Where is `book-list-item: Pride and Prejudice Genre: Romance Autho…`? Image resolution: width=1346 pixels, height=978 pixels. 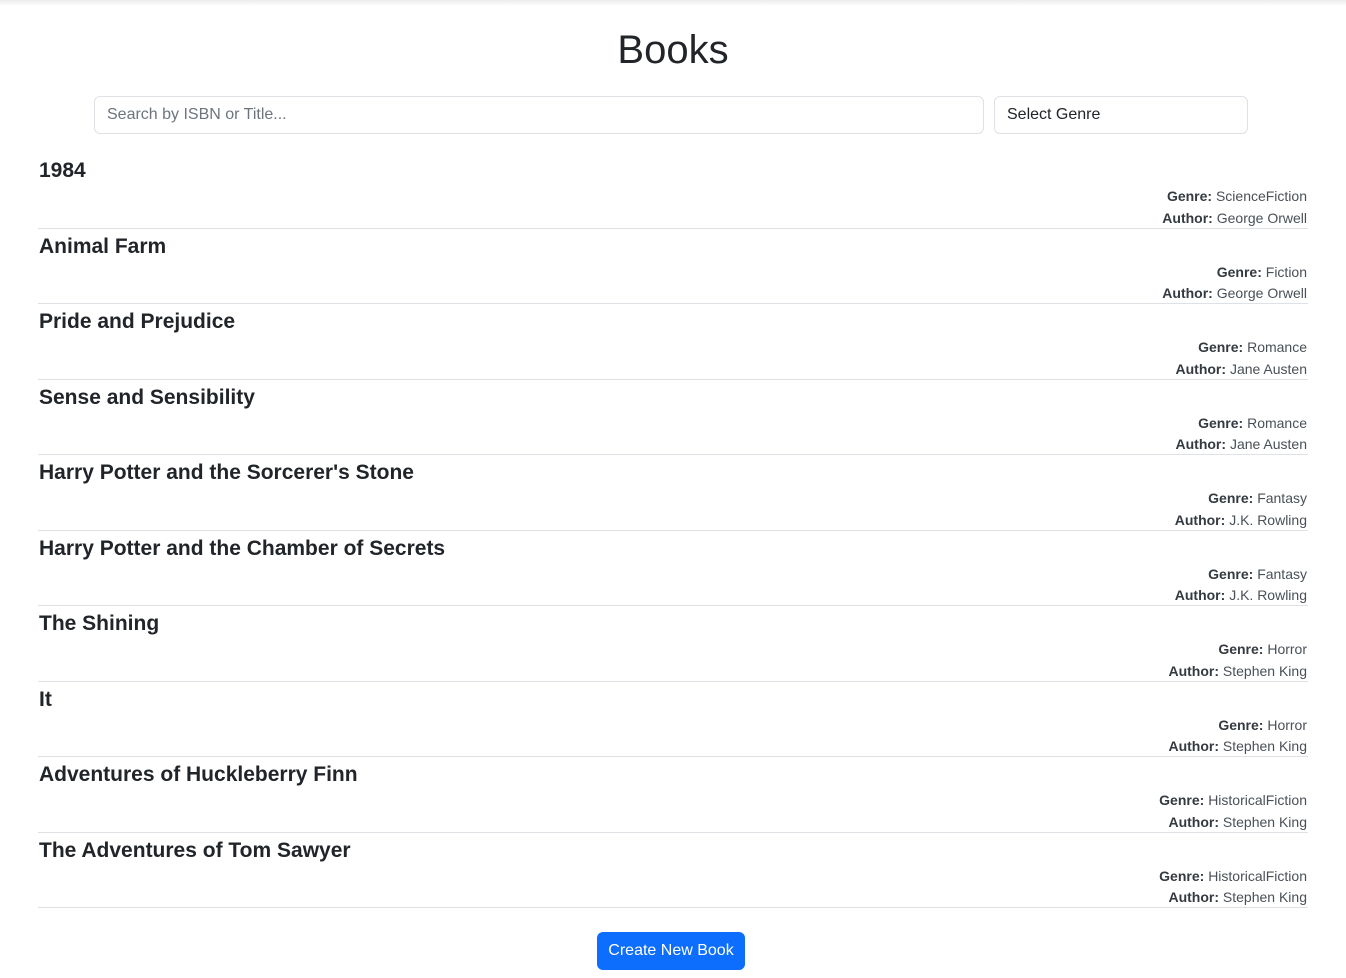 book-list-item: Pride and Prejudice Genre: Romance Autho… is located at coordinates (673, 342).